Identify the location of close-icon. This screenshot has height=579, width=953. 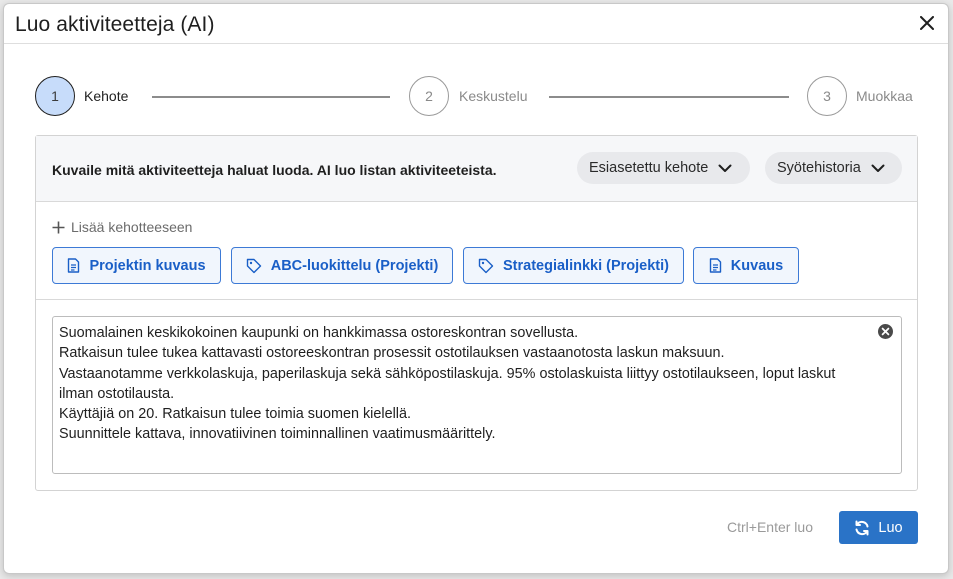
(927, 23).